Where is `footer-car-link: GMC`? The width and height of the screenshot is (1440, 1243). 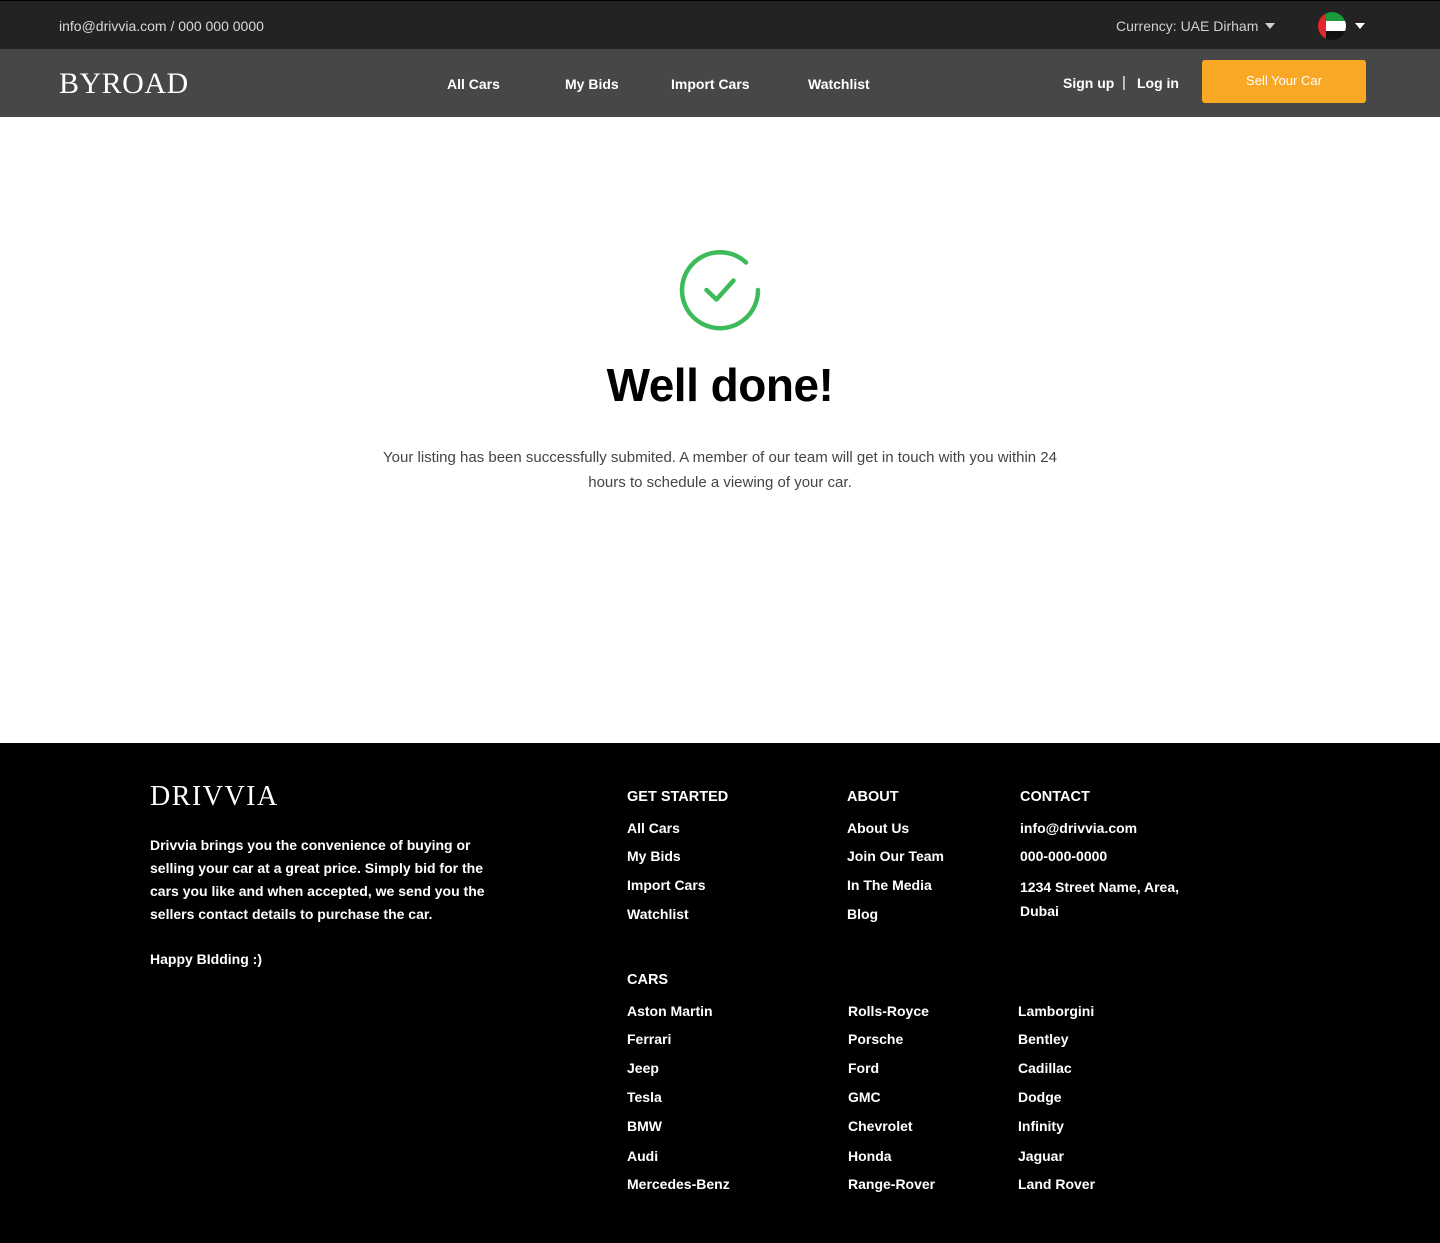 footer-car-link: GMC is located at coordinates (864, 1097).